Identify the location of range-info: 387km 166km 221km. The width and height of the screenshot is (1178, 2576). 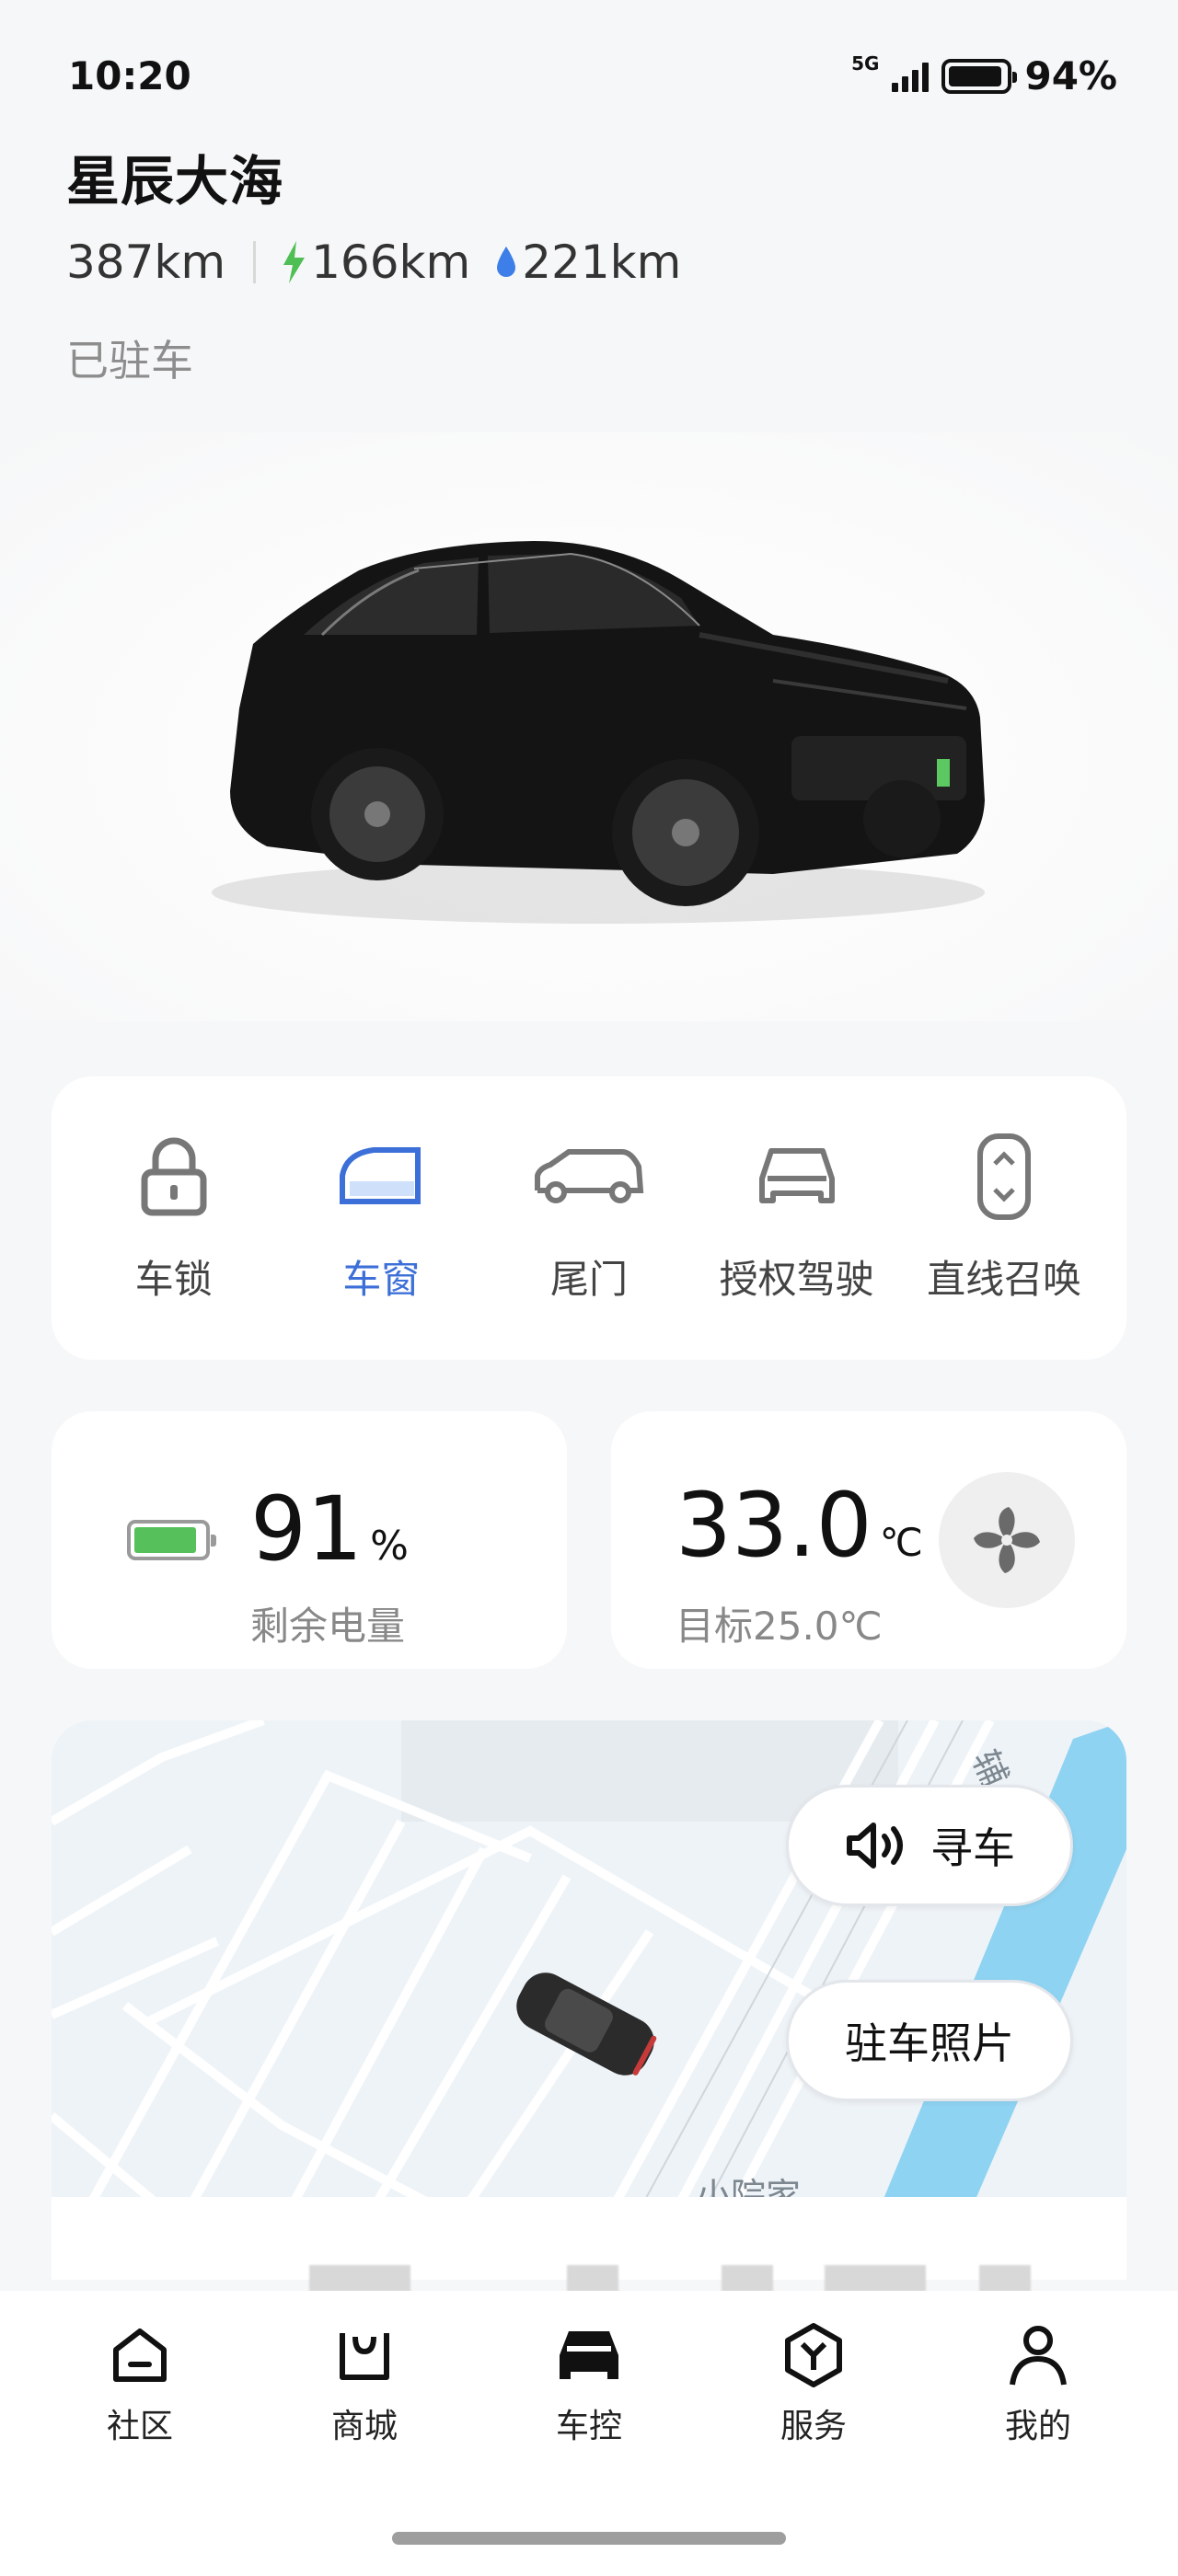
(373, 262).